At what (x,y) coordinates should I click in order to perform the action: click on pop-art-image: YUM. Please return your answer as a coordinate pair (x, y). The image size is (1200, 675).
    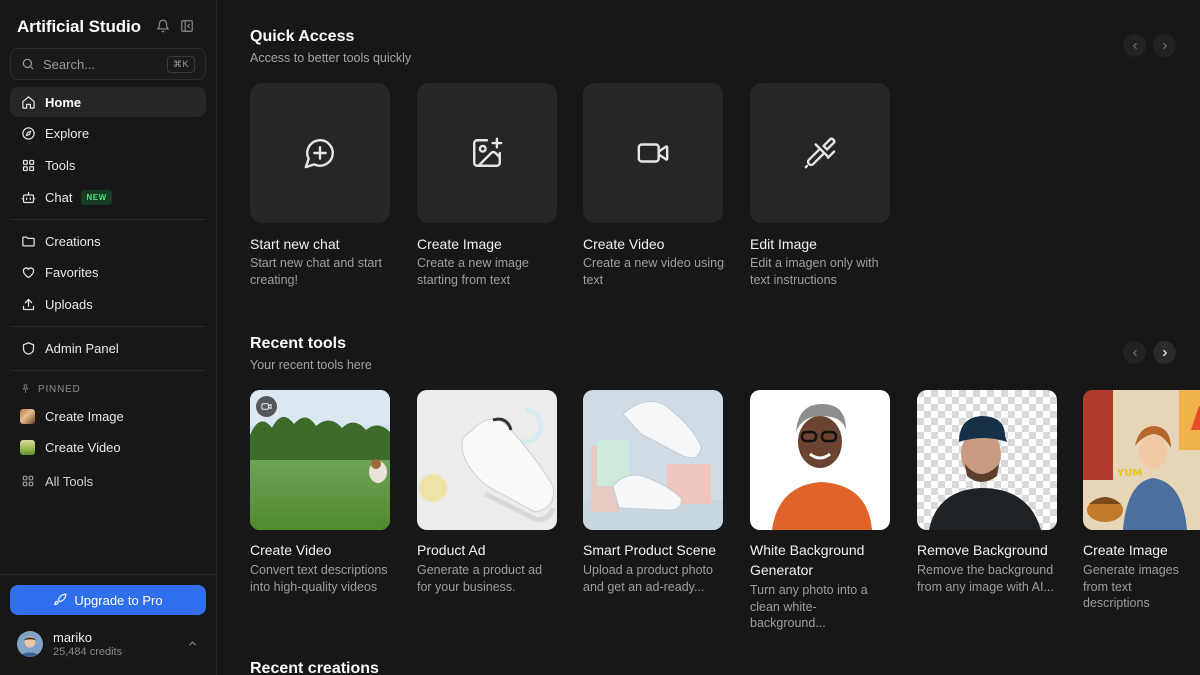
    Looking at the image, I should click on (1141, 460).